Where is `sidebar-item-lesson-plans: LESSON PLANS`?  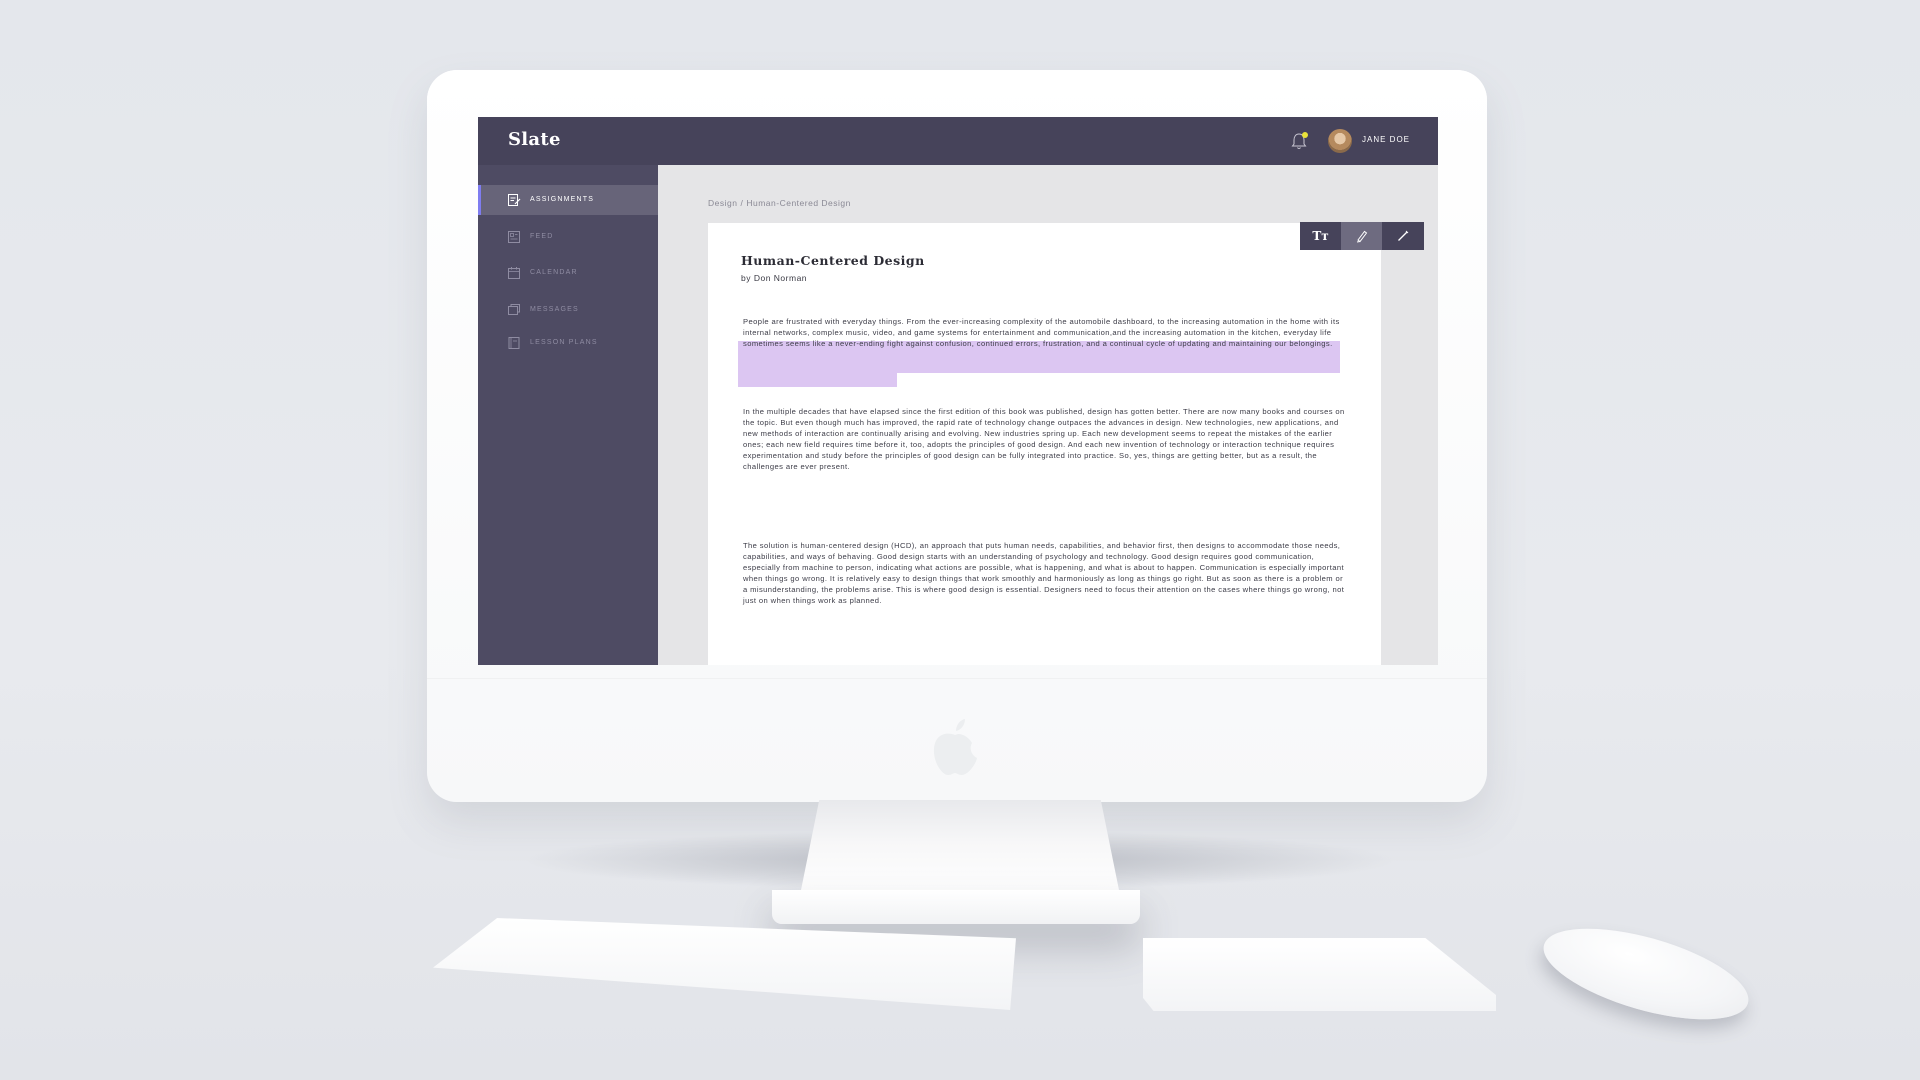 sidebar-item-lesson-plans: LESSON PLANS is located at coordinates (568, 343).